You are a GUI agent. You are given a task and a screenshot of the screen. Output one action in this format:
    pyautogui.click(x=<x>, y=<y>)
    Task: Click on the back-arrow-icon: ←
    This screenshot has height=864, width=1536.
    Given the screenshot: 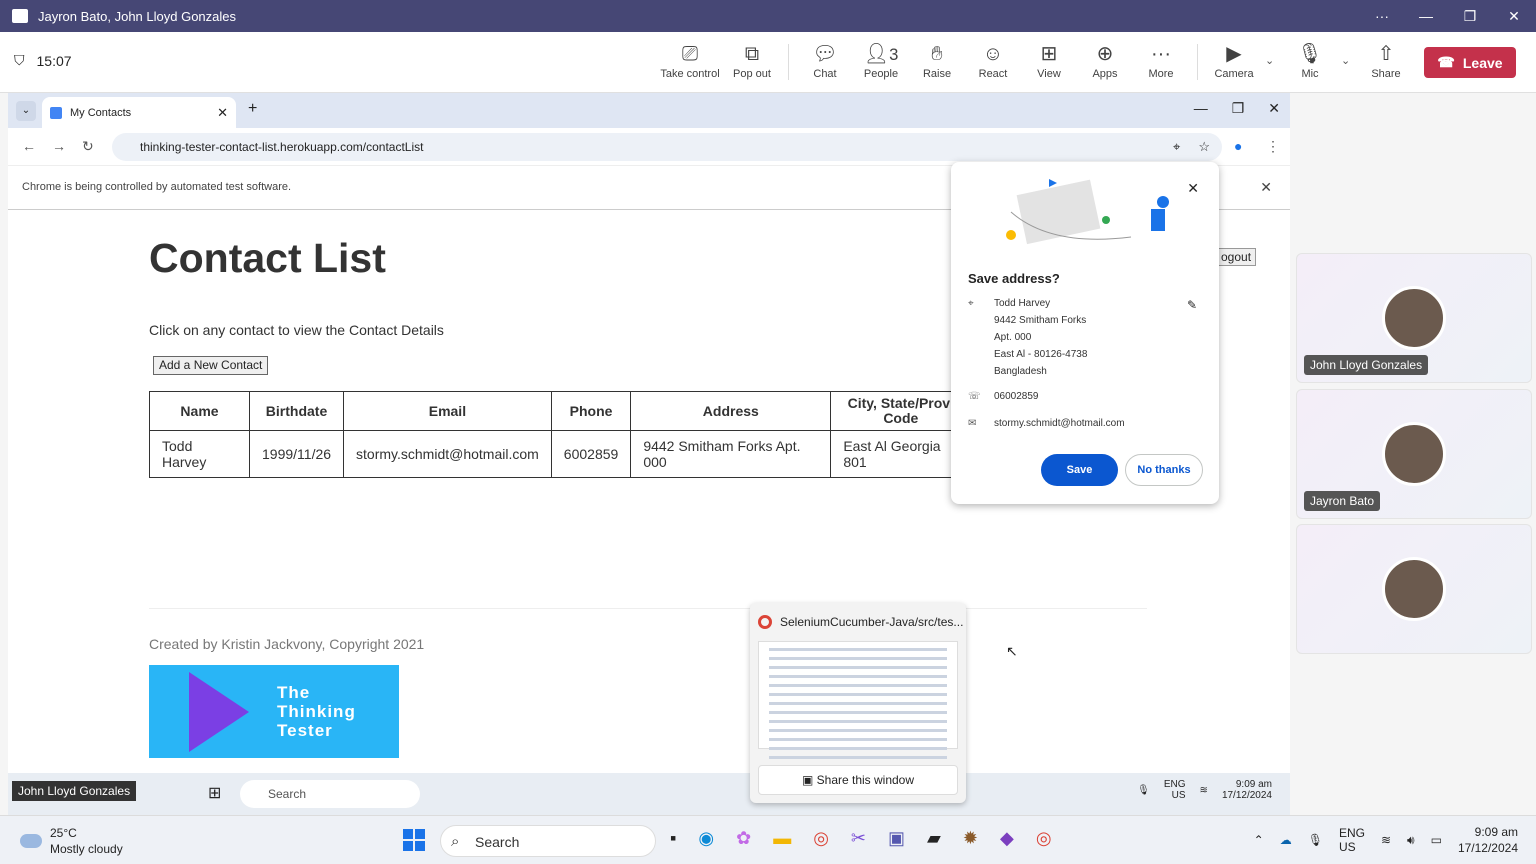 What is the action you would take?
    pyautogui.click(x=29, y=146)
    